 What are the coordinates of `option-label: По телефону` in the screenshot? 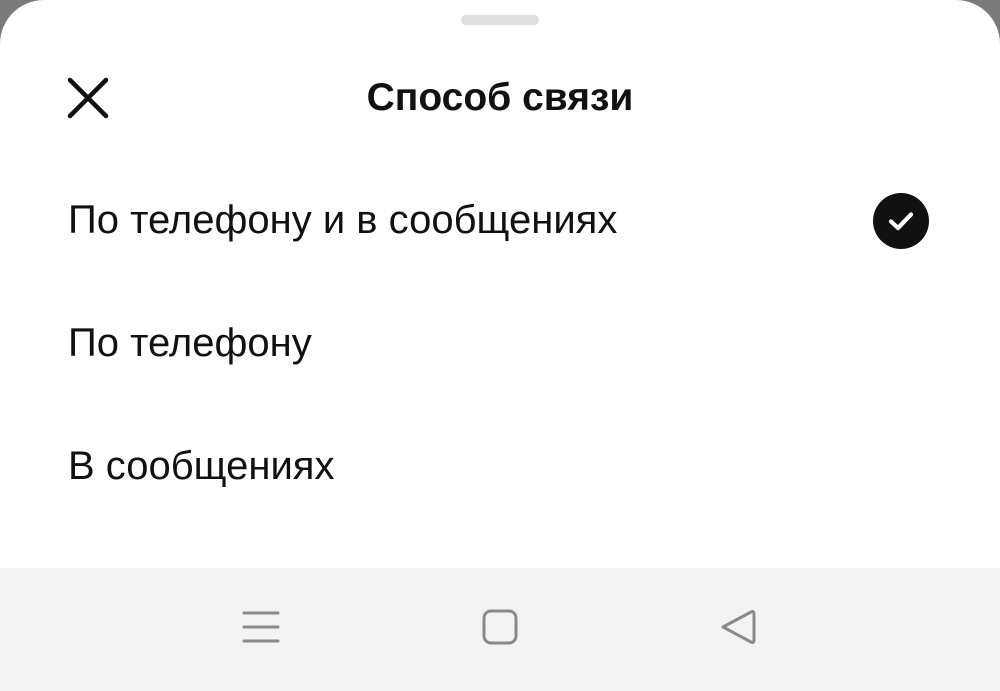 It's located at (190, 343).